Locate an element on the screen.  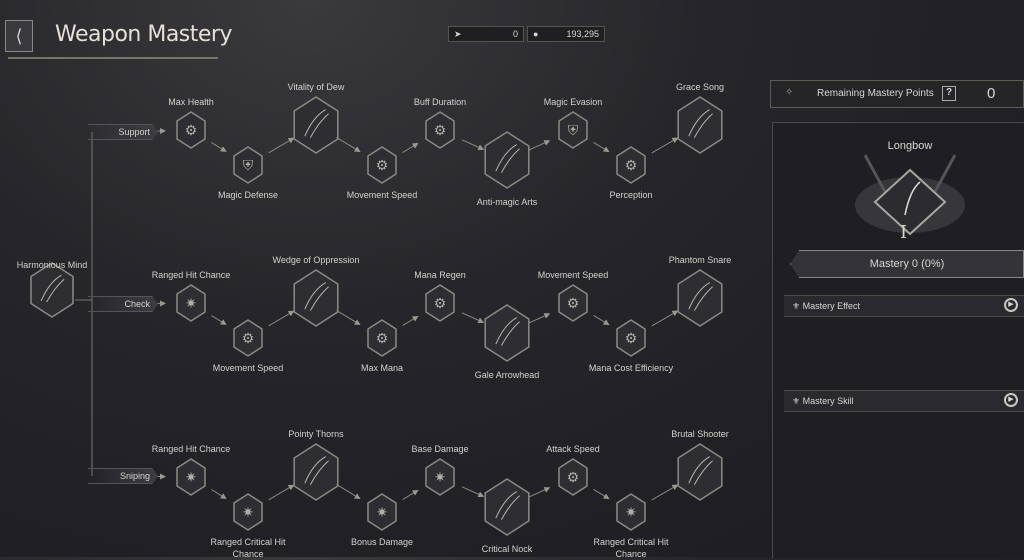
ornament-icon: ✧ is located at coordinates (789, 92).